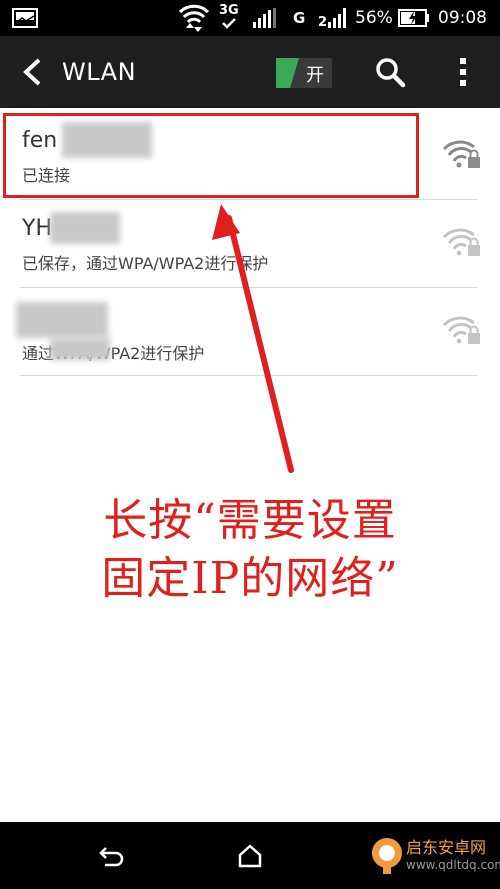 Image resolution: width=500 pixels, height=889 pixels. What do you see at coordinates (250, 550) in the screenshot?
I see `annotation-text: 长按“需要设置 固定IP的网络”` at bounding box center [250, 550].